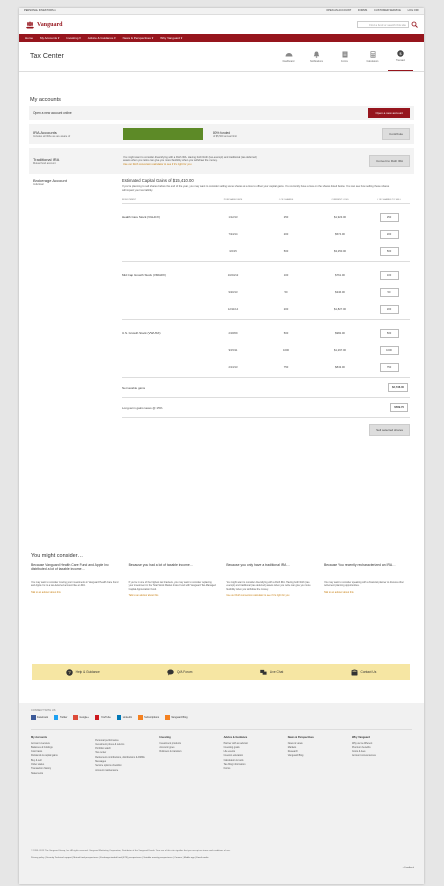 The width and height of the screenshot is (444, 886). Describe the element at coordinates (266, 408) in the screenshot. I see `taxes-row: Long-term gains taxes @ 15% $589.70` at that location.